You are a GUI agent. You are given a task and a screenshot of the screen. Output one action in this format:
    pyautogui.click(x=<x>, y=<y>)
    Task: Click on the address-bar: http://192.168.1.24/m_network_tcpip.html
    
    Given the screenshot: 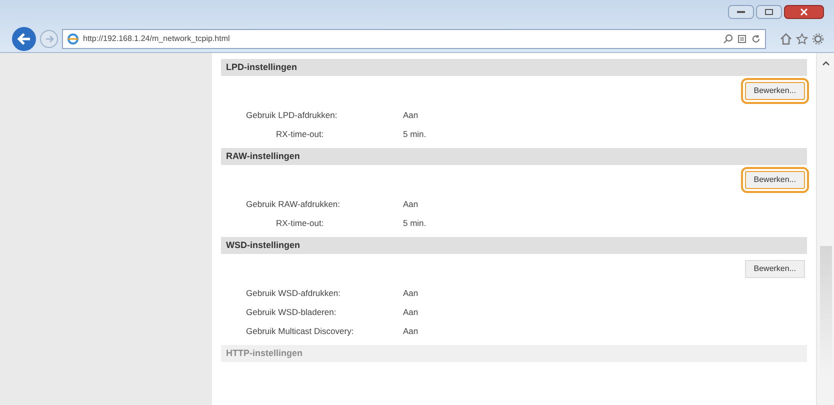 What is the action you would take?
    pyautogui.click(x=414, y=39)
    